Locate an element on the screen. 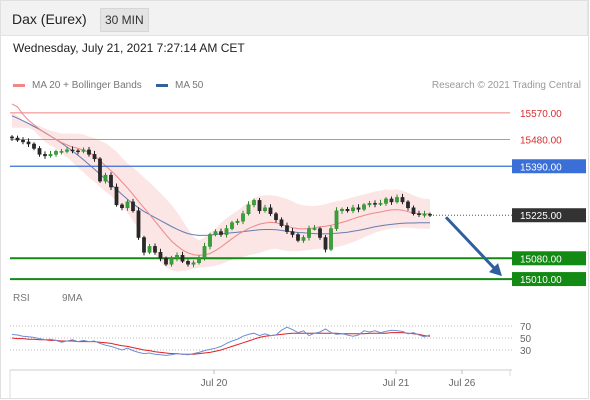 The image size is (590, 400). rsi-tick-label: 30 is located at coordinates (526, 351).